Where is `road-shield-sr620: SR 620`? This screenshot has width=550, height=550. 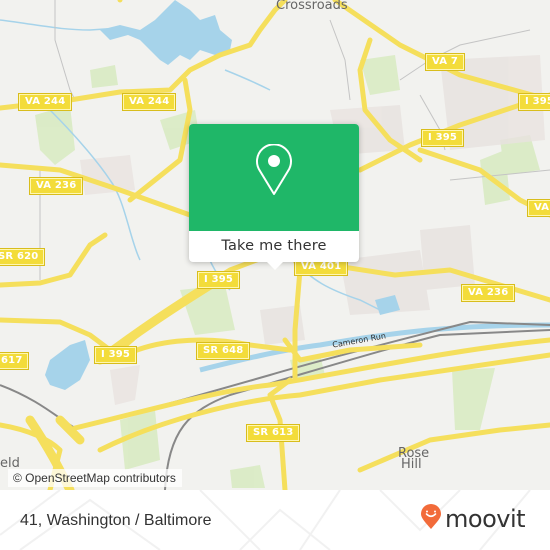
road-shield-sr620: SR 620 is located at coordinates (22, 257).